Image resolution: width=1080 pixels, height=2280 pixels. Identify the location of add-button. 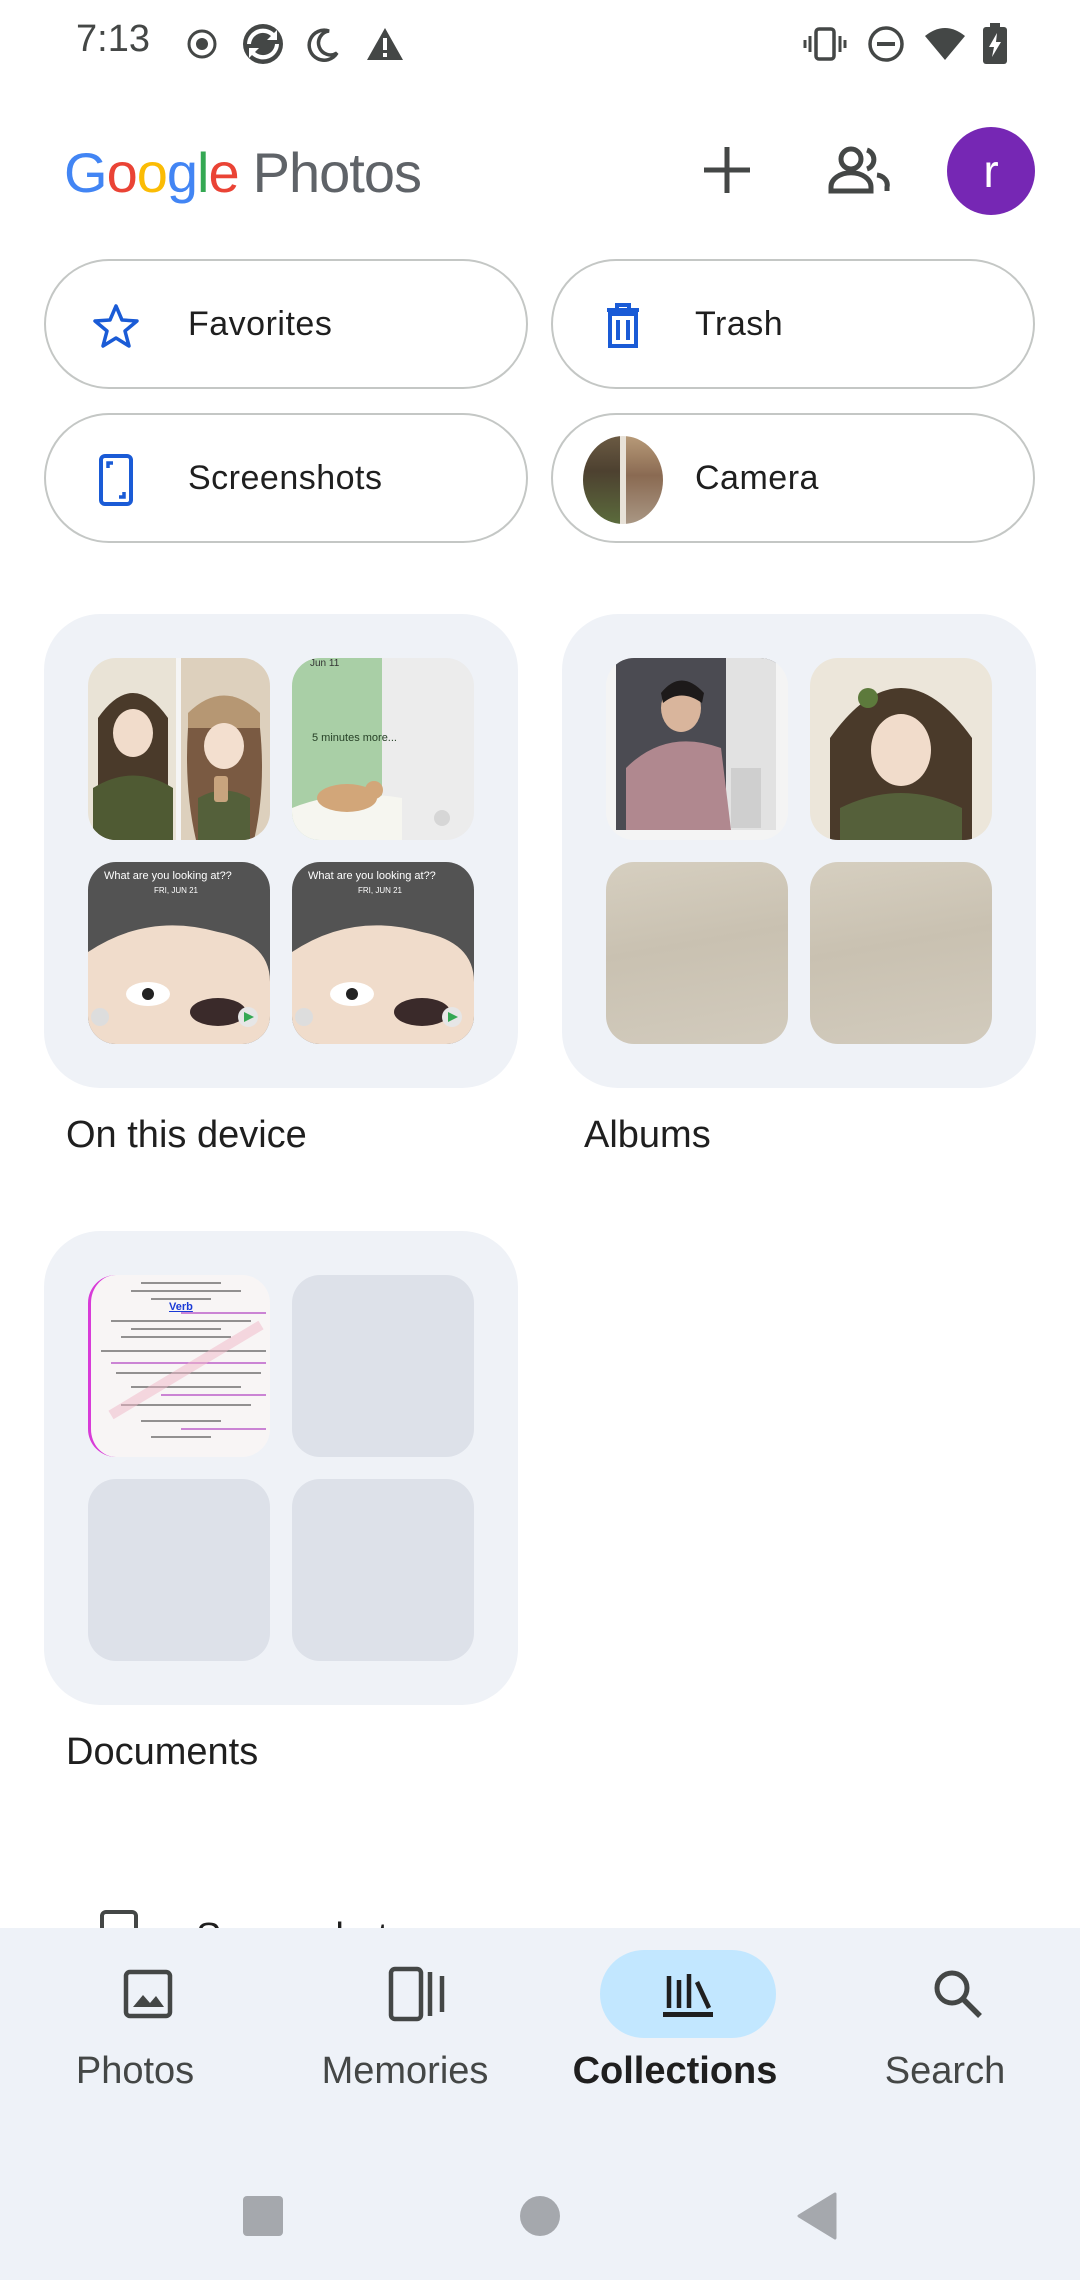
(727, 170).